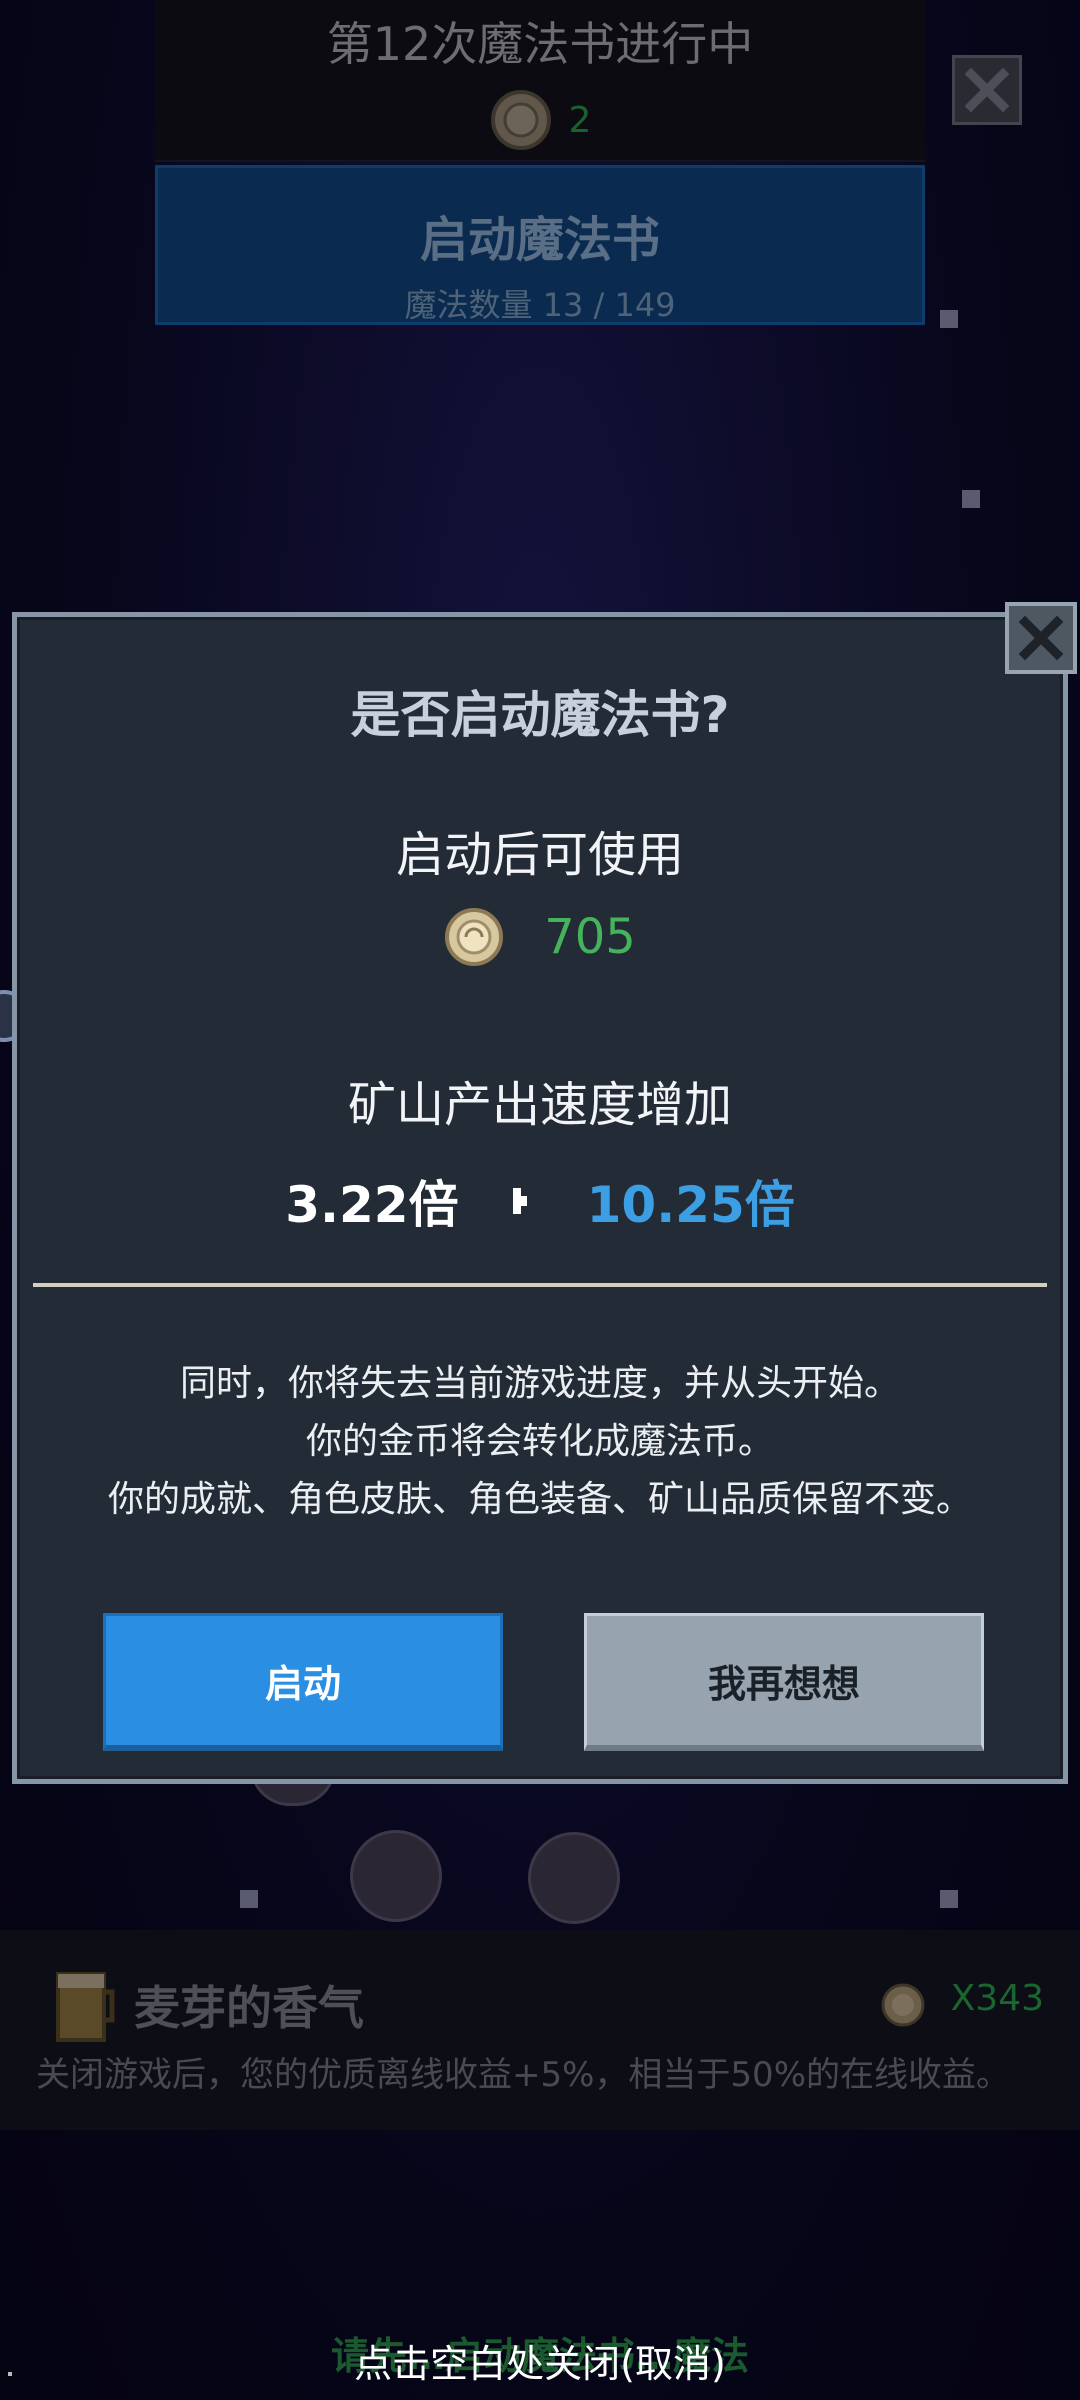 The height and width of the screenshot is (2400, 1080). I want to click on coin-reward-value: 705, so click(590, 937).